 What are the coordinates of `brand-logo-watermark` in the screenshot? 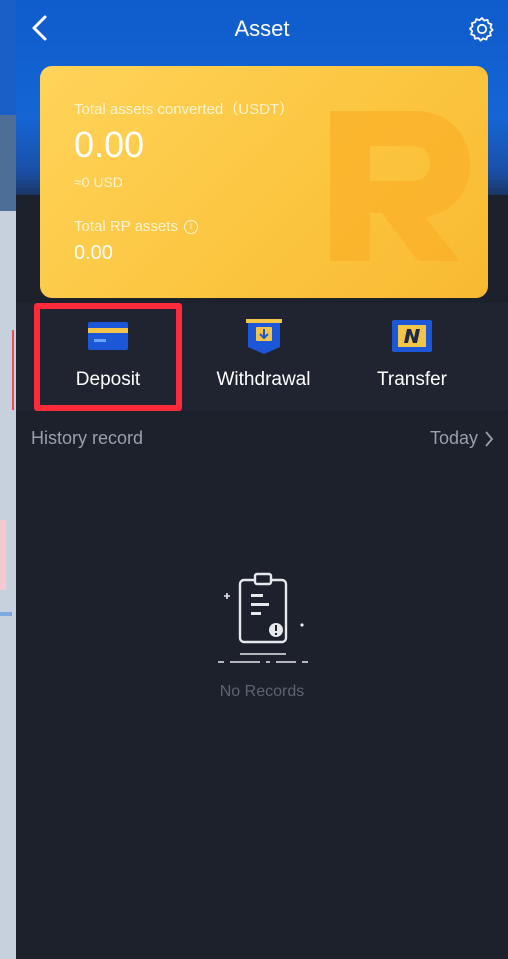 It's located at (400, 186).